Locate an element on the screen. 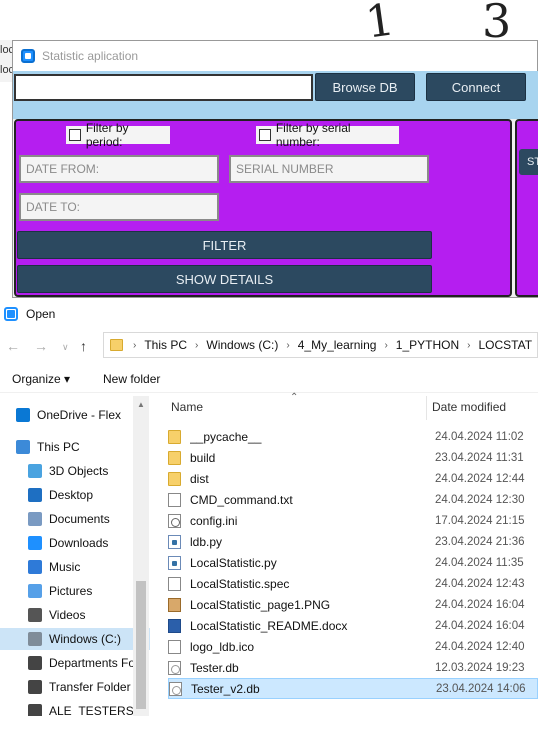  nav-item: Departments Fol is located at coordinates (75, 663).